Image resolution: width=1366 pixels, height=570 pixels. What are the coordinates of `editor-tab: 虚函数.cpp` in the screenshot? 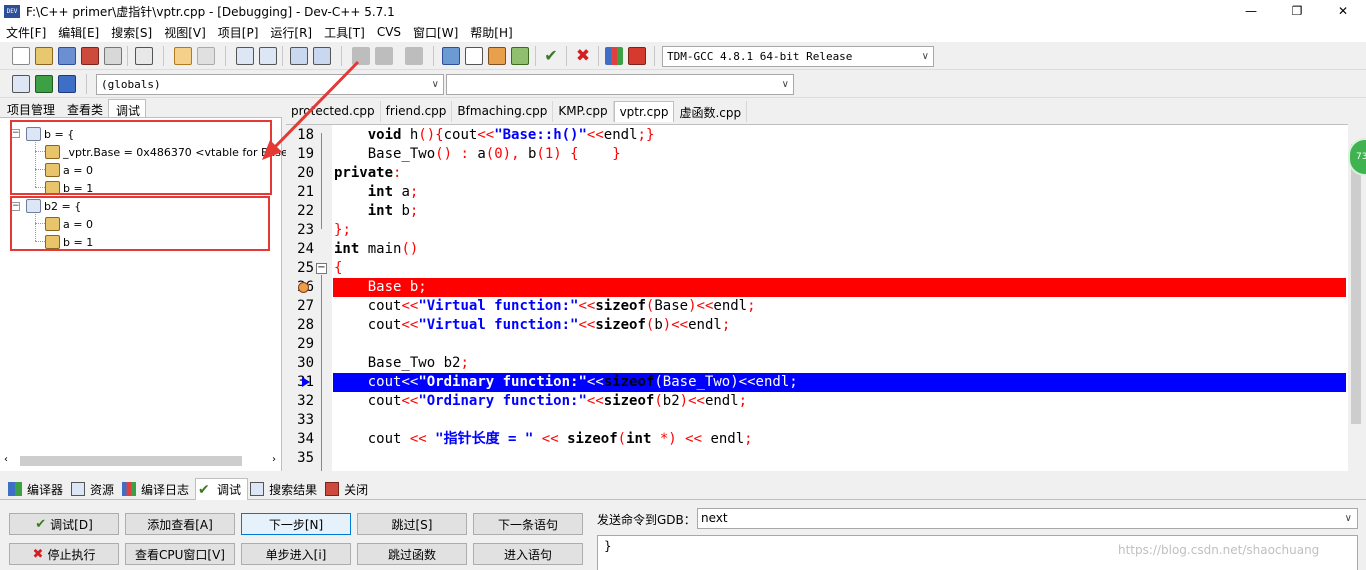 It's located at (711, 111).